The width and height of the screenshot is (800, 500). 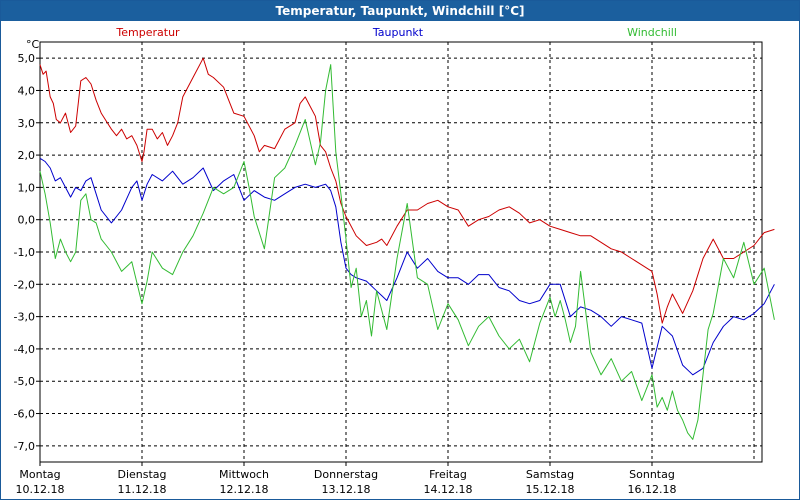 What do you see at coordinates (27, 155) in the screenshot?
I see `y-tick-label: 2,0` at bounding box center [27, 155].